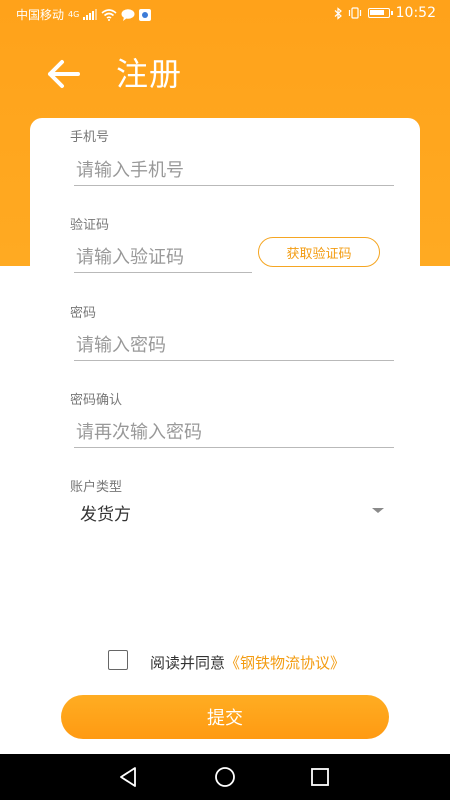  I want to click on system-nav-bar, so click(225, 777).